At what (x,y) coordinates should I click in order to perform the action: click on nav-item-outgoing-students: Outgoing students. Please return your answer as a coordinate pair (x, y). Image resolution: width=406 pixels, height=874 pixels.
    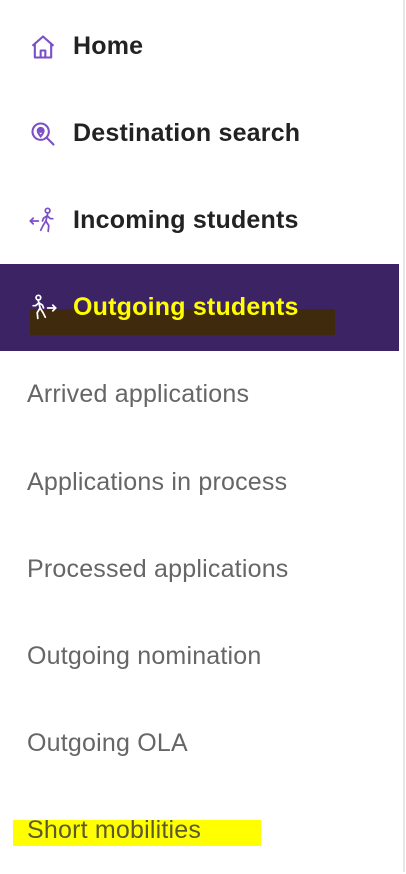
    Looking at the image, I should click on (199, 307).